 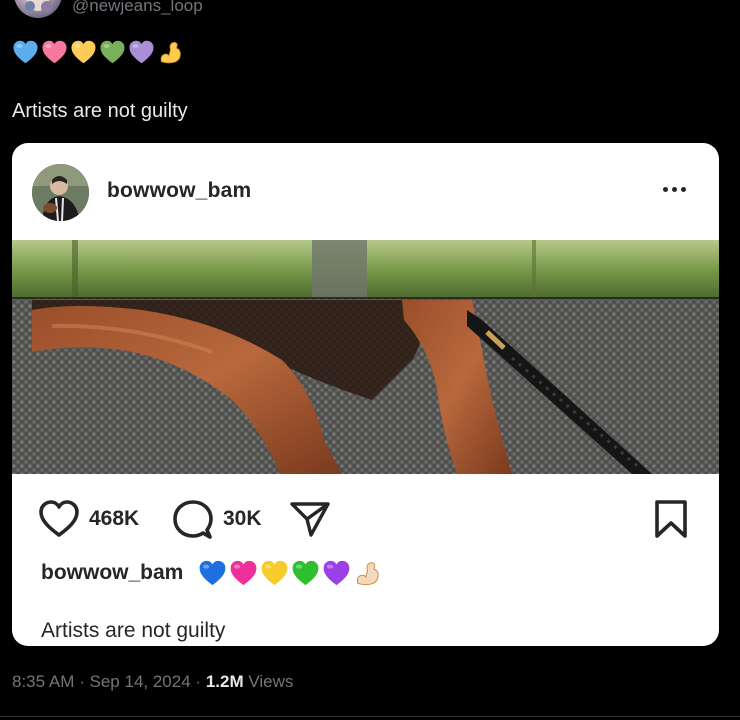 I want to click on post-actions: 468K 30K, so click(x=365, y=519).